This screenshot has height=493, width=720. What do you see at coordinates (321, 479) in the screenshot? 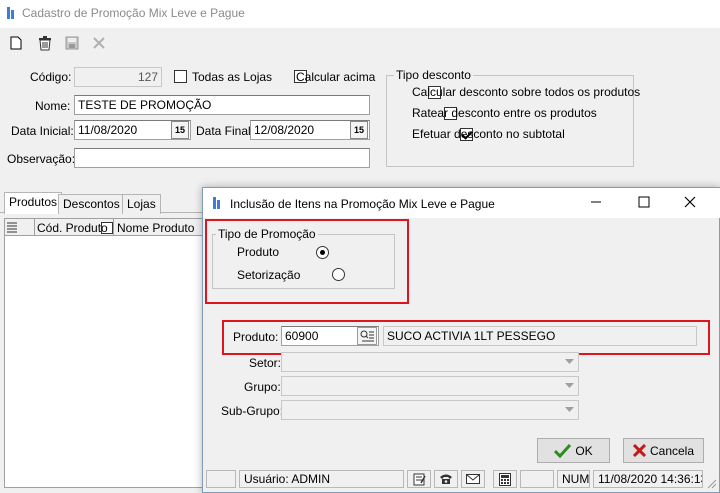
I see `status-usuario: Usuário: ADMIN` at bounding box center [321, 479].